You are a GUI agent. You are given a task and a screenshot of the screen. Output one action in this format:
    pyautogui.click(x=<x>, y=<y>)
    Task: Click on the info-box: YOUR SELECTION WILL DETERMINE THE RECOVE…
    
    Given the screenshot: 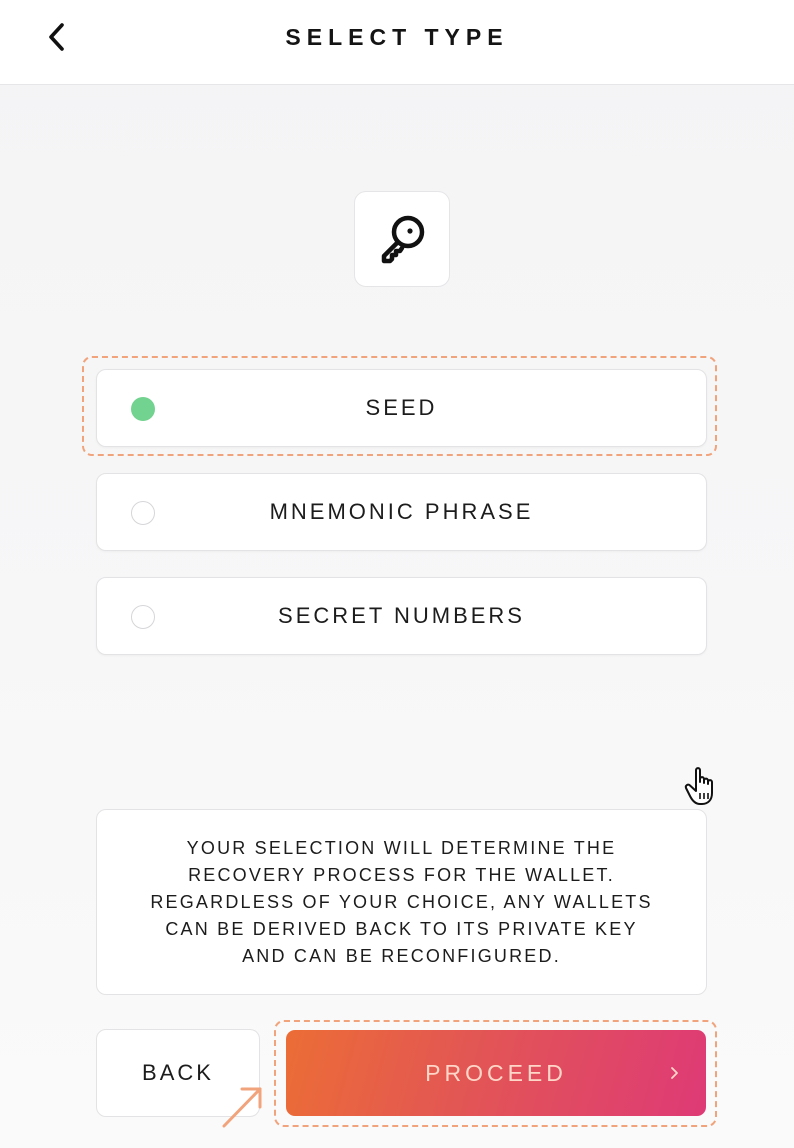 What is the action you would take?
    pyautogui.click(x=401, y=902)
    